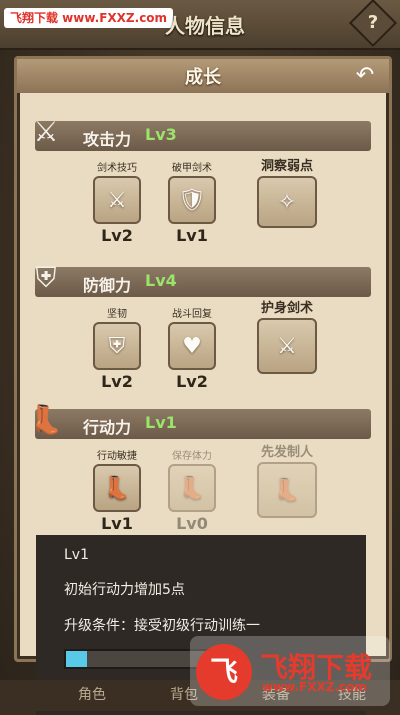  Describe the element at coordinates (203, 279) in the screenshot. I see `section-defense: ⛨ 防御力 Lv4` at that location.